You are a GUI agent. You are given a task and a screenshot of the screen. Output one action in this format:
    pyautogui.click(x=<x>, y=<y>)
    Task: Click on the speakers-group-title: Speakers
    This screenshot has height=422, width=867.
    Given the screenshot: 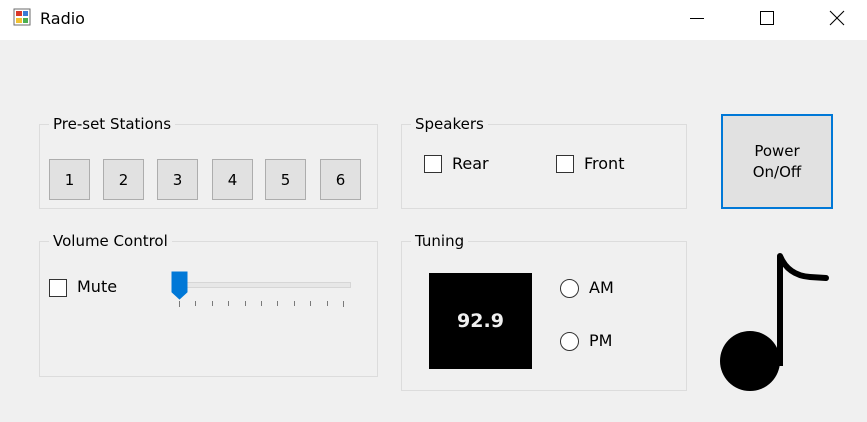 What is the action you would take?
    pyautogui.click(x=449, y=124)
    